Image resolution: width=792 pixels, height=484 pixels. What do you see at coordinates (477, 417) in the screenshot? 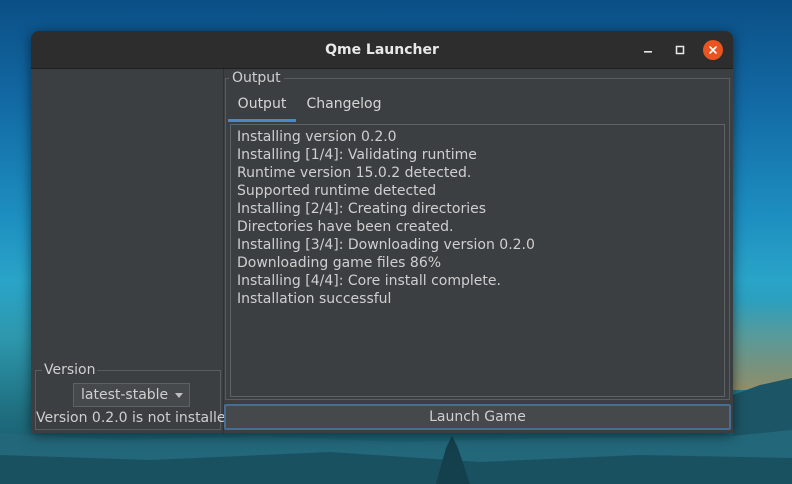
I see `launch-game-button: Launch Game` at bounding box center [477, 417].